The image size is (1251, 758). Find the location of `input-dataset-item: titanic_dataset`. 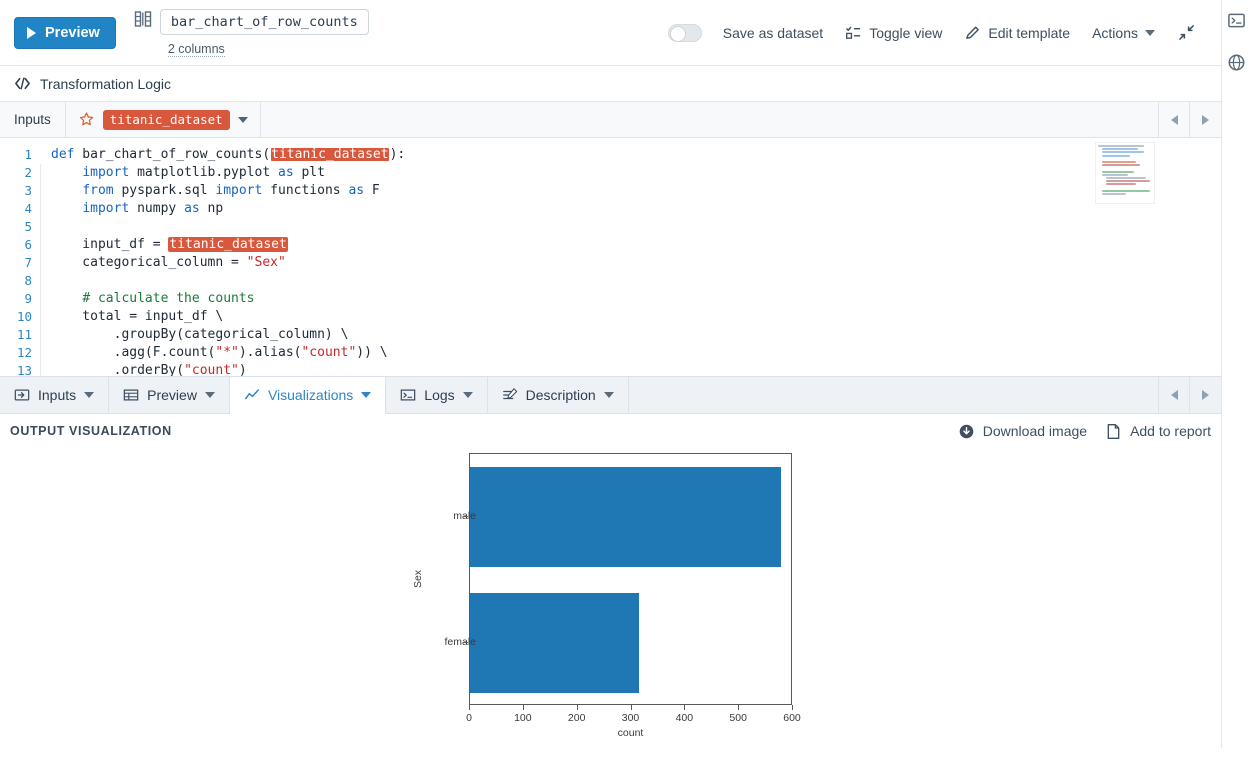

input-dataset-item: titanic_dataset is located at coordinates (163, 119).